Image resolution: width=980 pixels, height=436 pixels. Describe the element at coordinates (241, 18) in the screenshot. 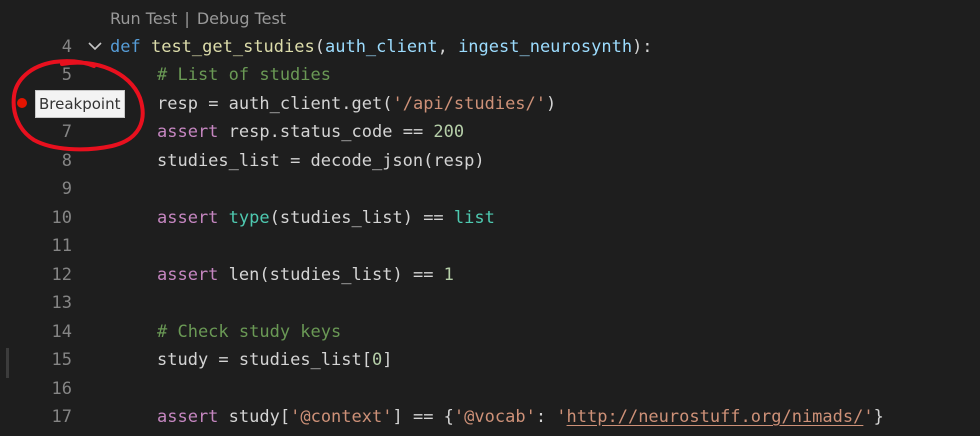

I see `debug-test-link: Debug Test` at that location.